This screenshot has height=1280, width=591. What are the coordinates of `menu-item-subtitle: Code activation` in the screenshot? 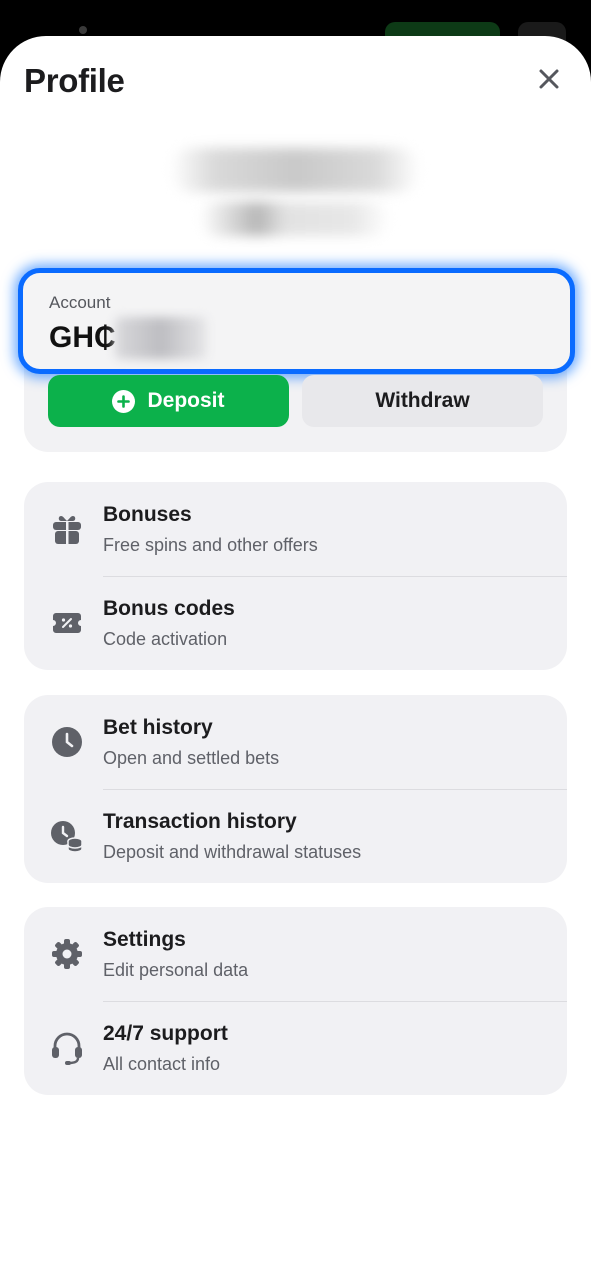 It's located at (165, 639).